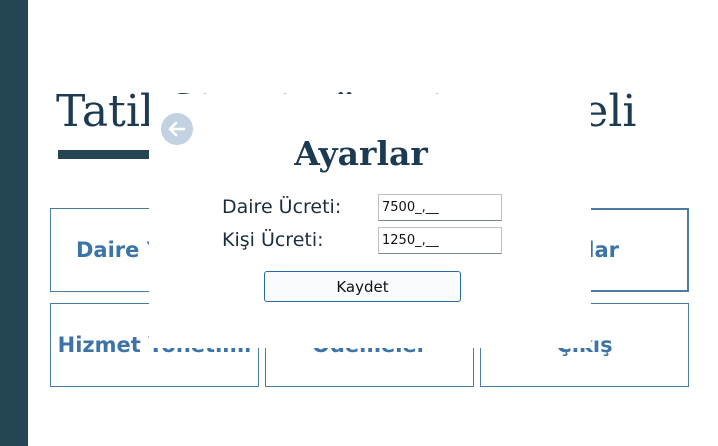 The width and height of the screenshot is (718, 446). Describe the element at coordinates (440, 207) in the screenshot. I see `daire-ucreti-field` at that location.